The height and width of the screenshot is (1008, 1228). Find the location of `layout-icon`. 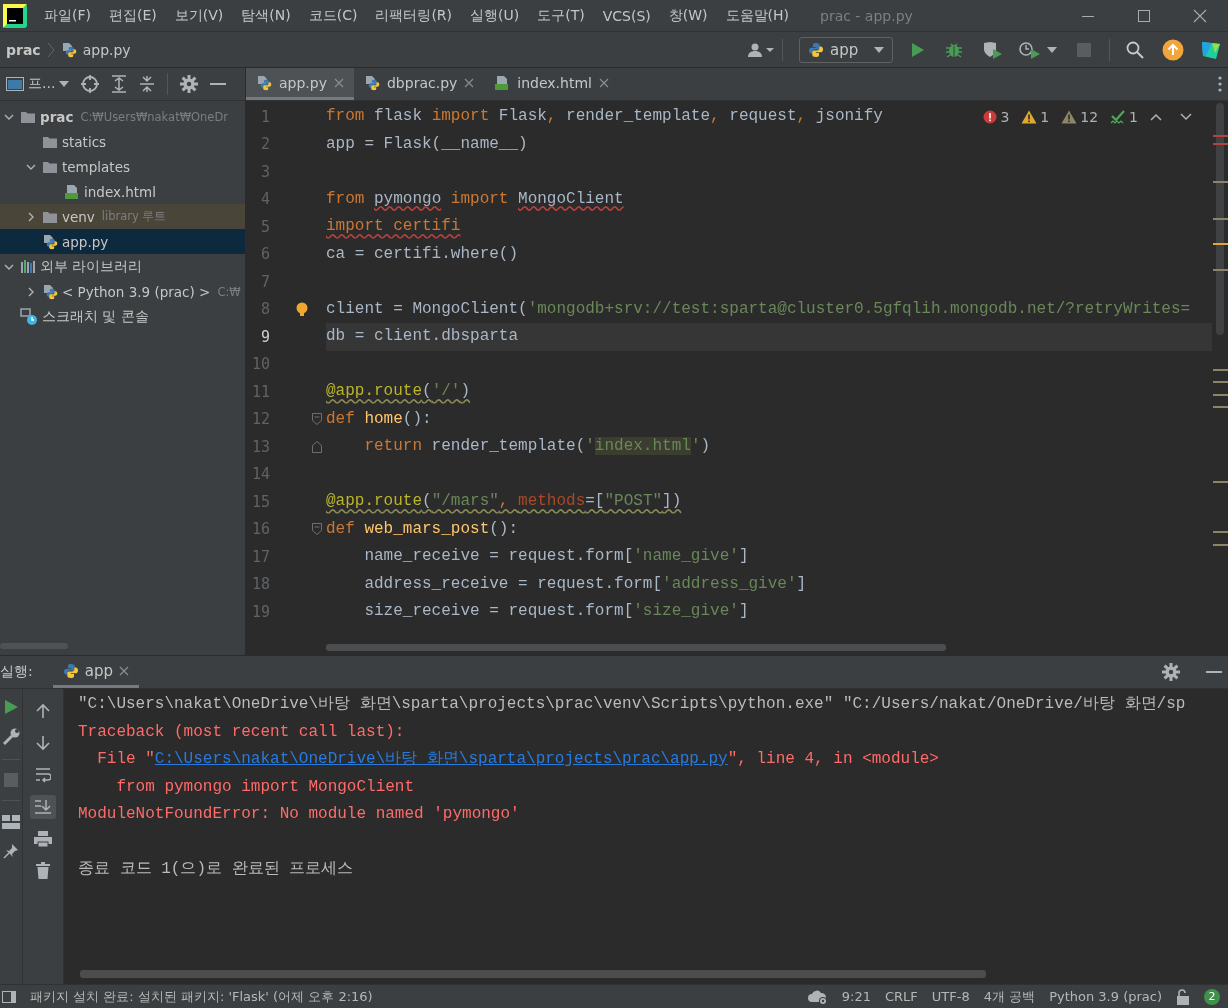

layout-icon is located at coordinates (11, 822).